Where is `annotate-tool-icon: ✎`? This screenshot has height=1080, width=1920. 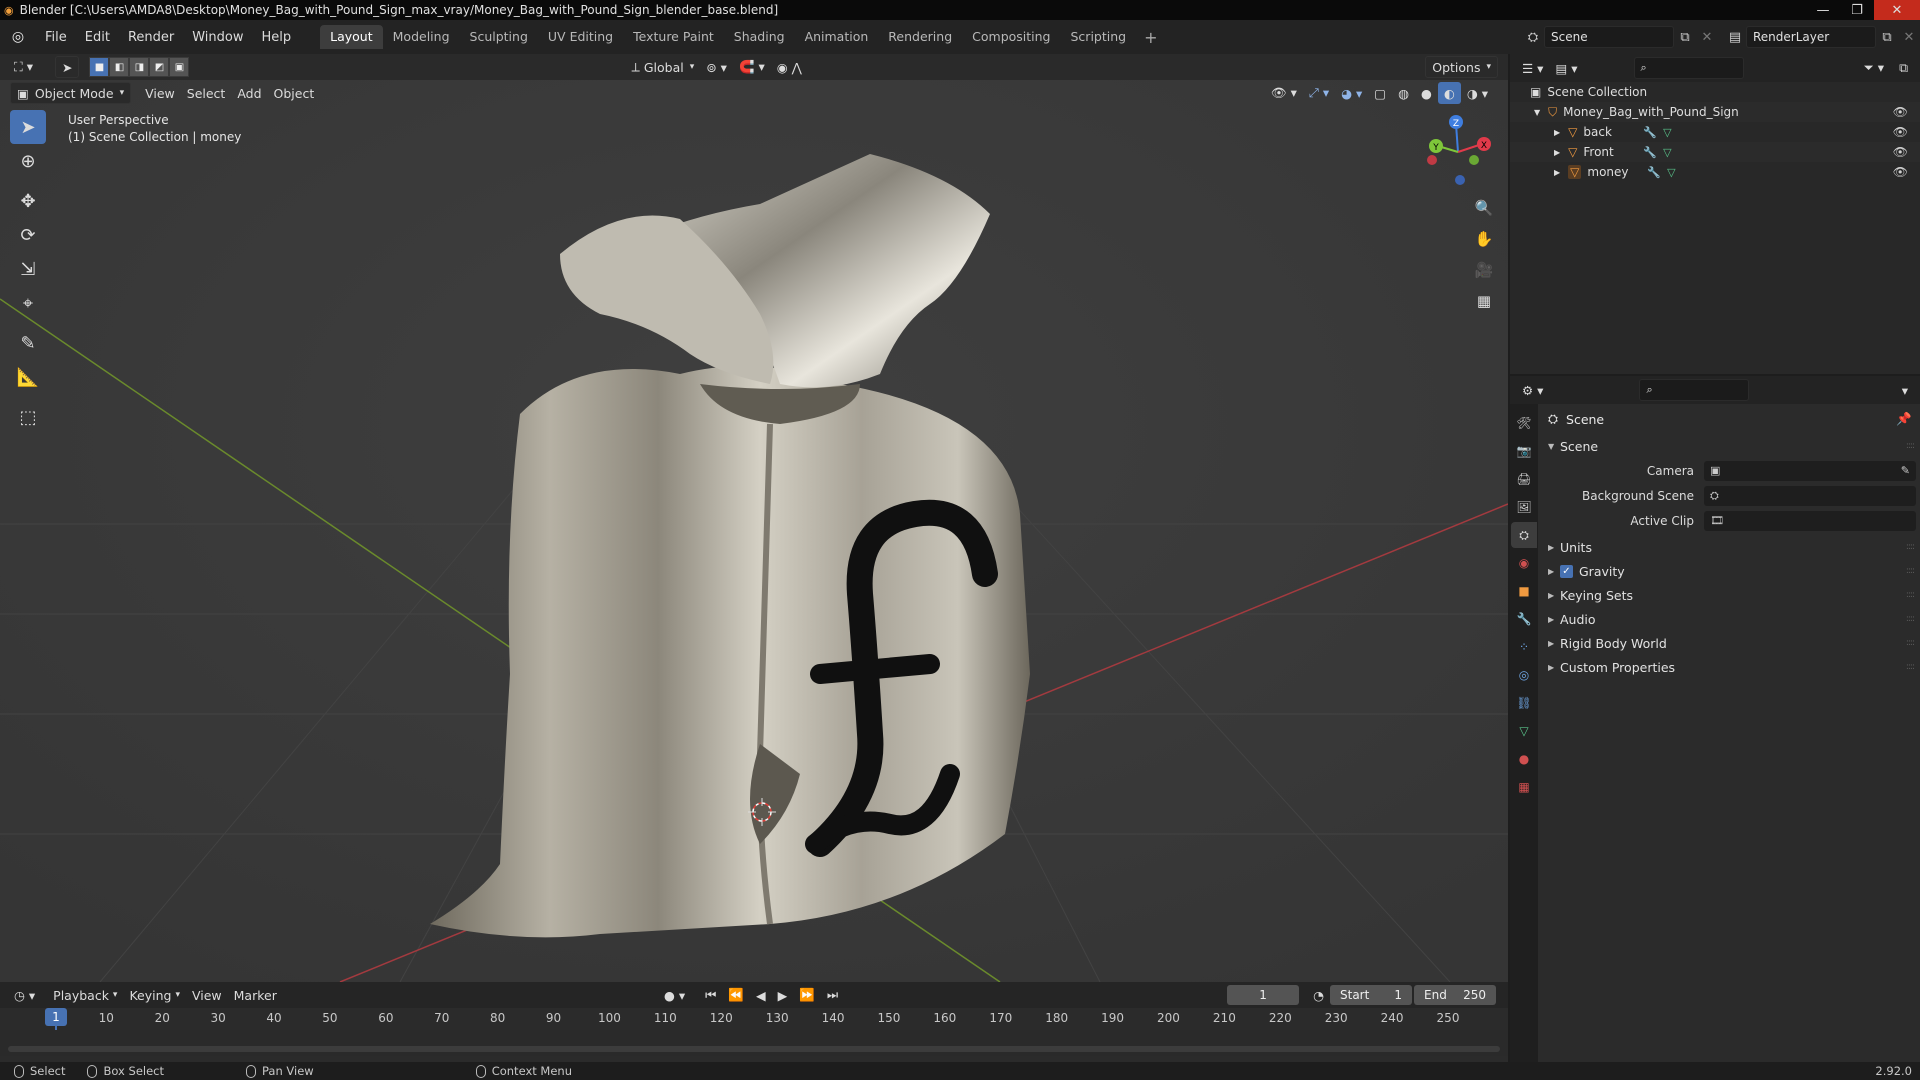
annotate-tool-icon: ✎ is located at coordinates (28, 343).